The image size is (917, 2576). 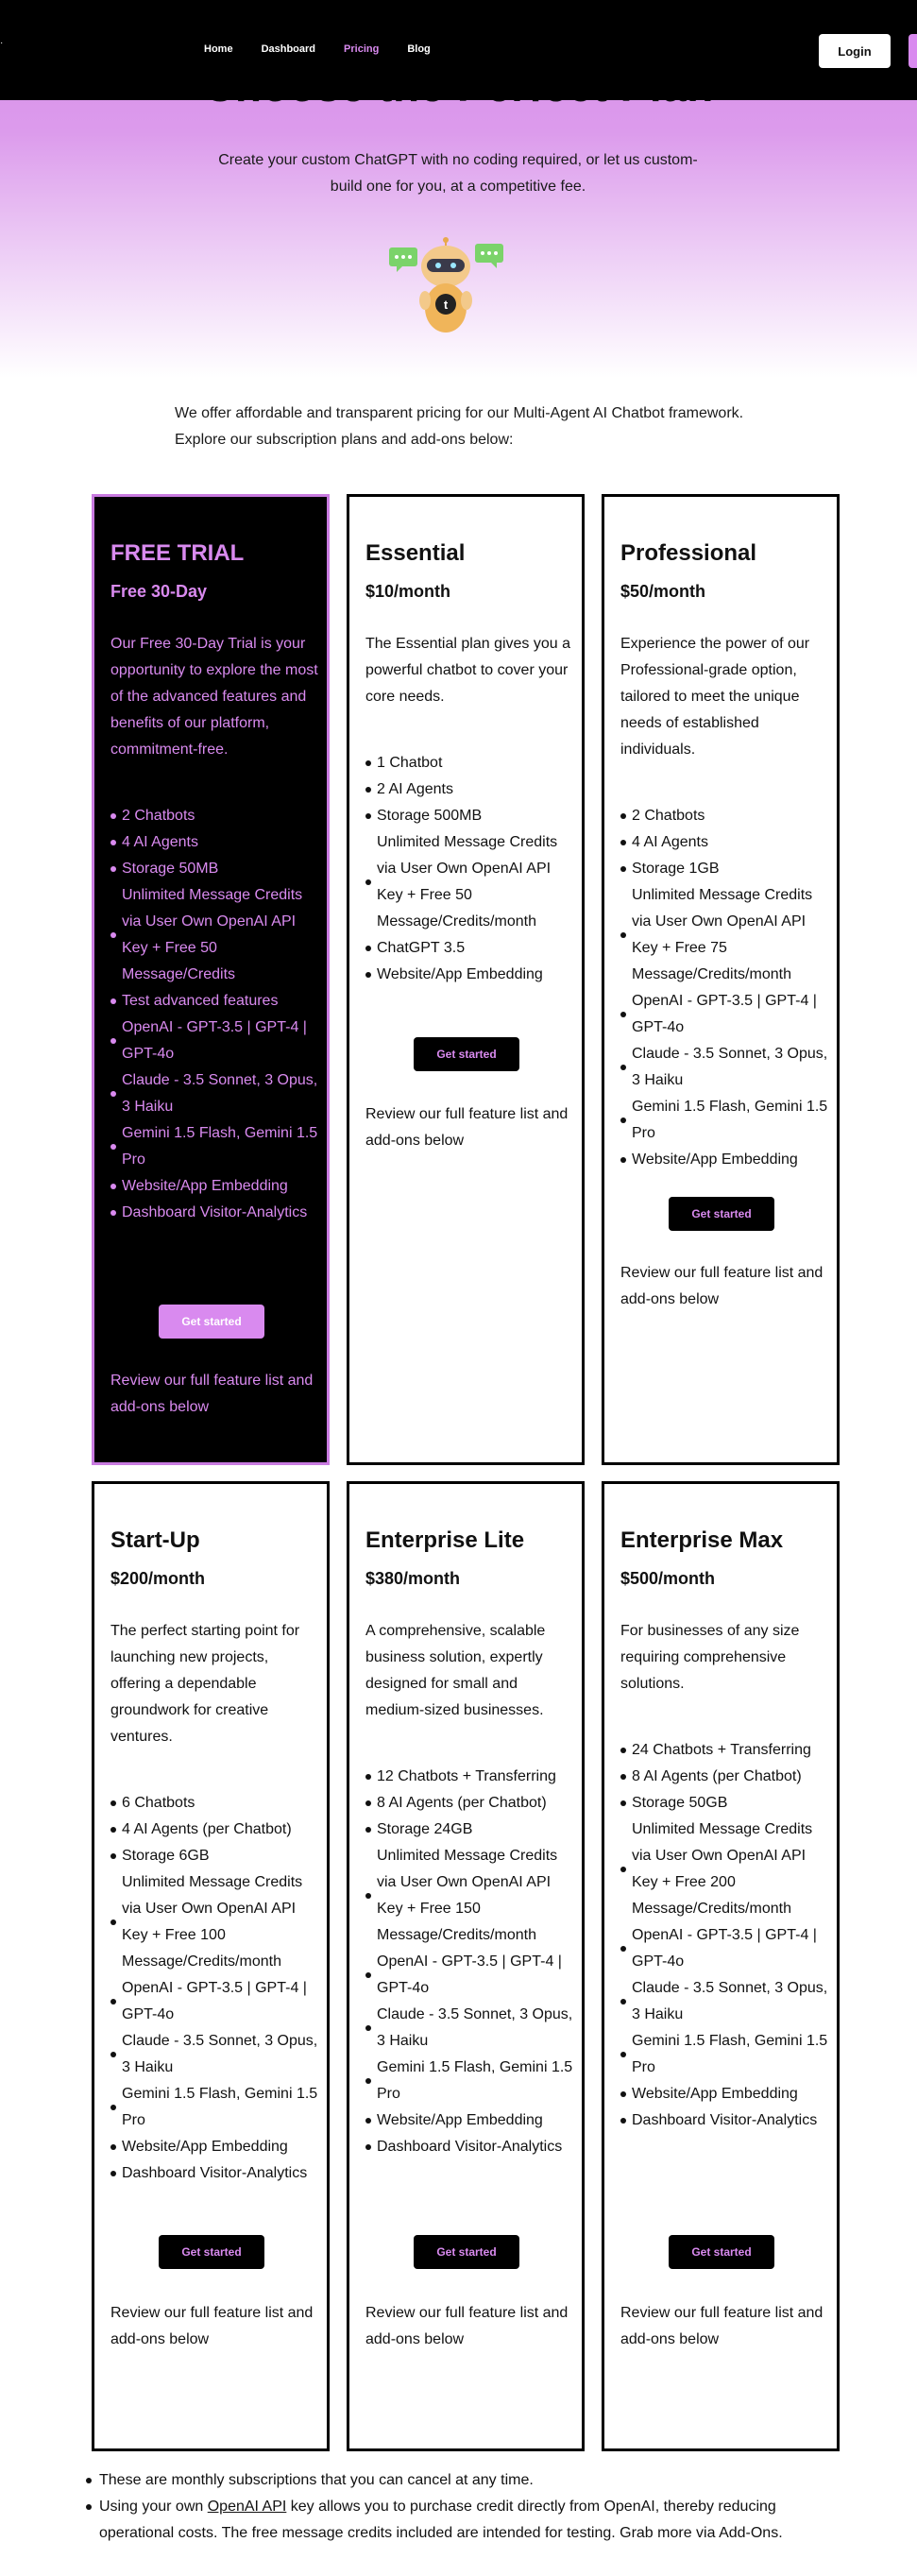 What do you see at coordinates (470, 790) in the screenshot?
I see `plan-feature: 2 AI Agents` at bounding box center [470, 790].